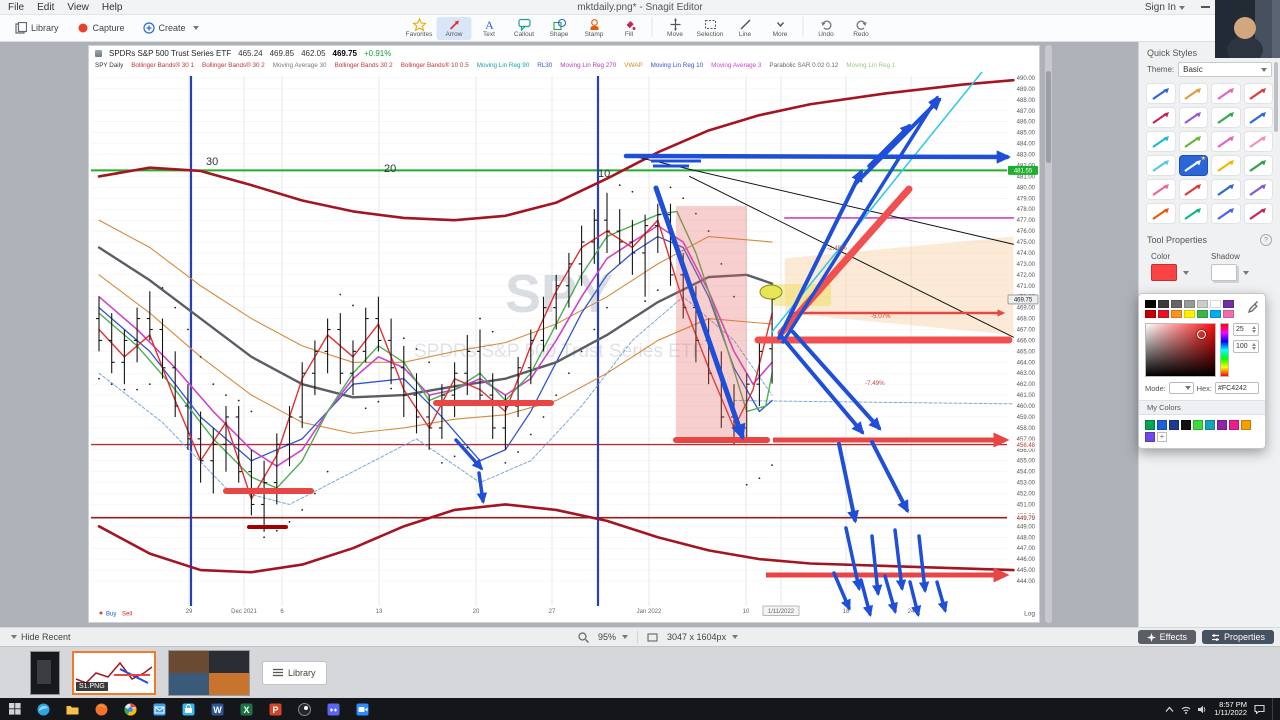  What do you see at coordinates (246, 709) in the screenshot?
I see `excel-icon: X` at bounding box center [246, 709].